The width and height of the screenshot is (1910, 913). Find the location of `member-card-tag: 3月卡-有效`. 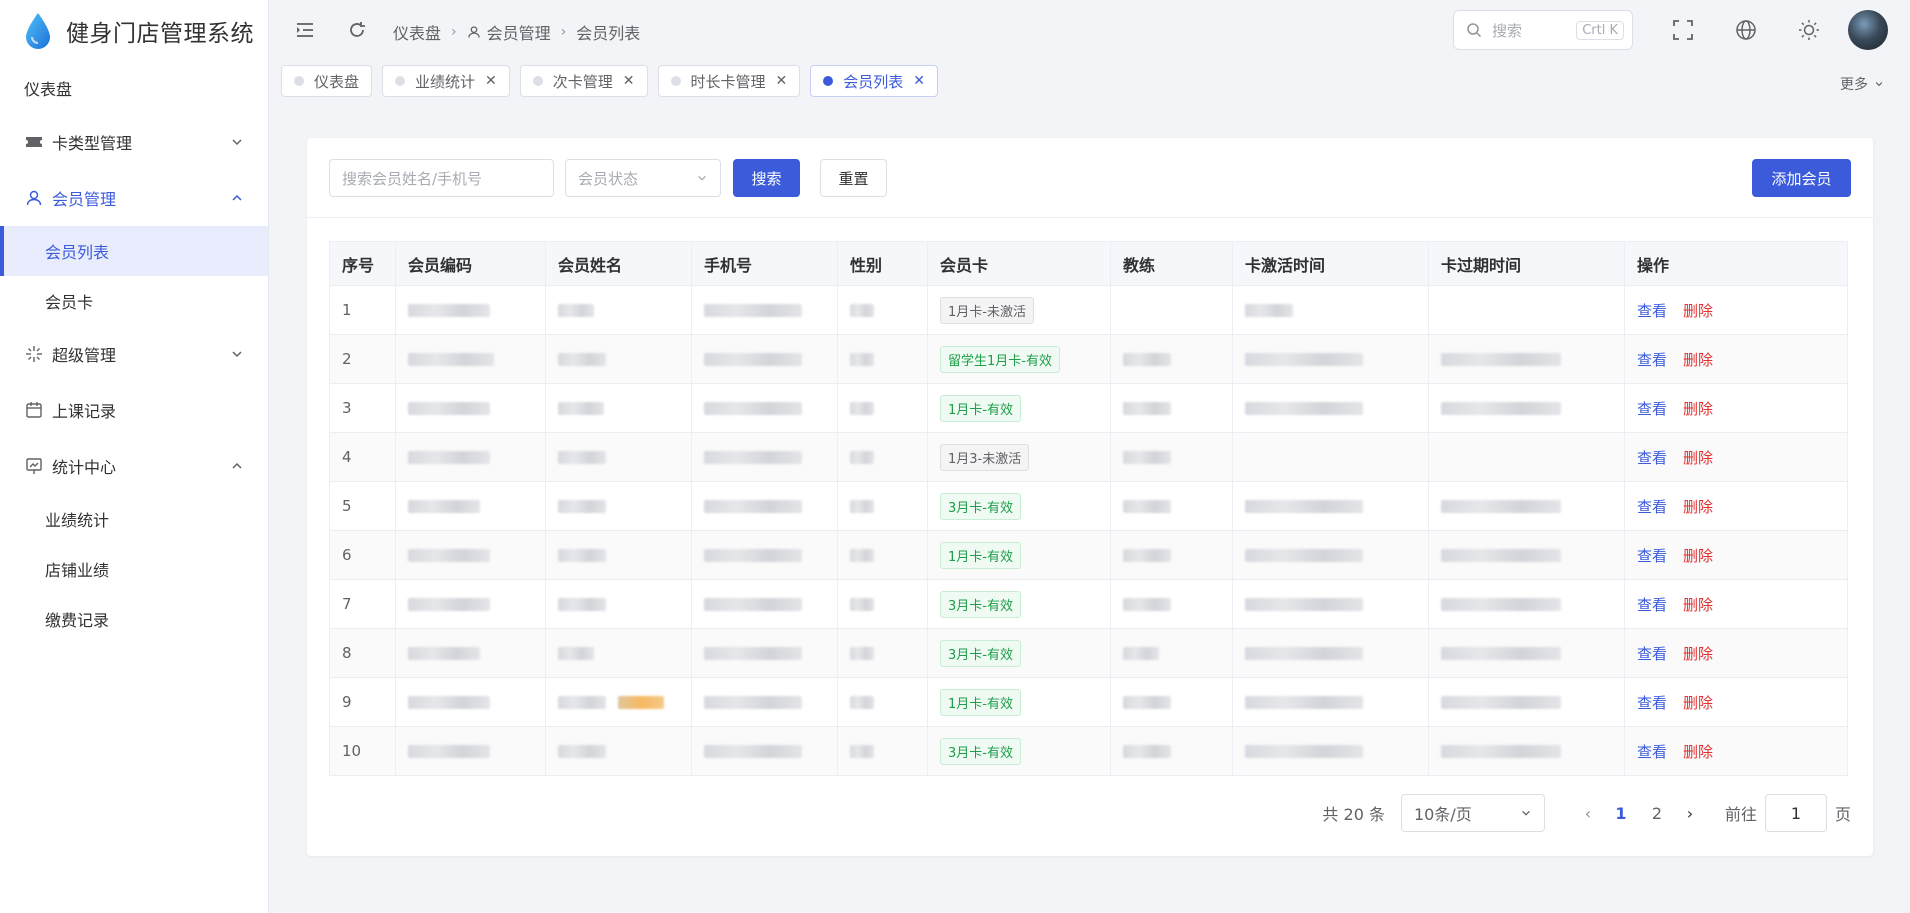

member-card-tag: 3月卡-有效 is located at coordinates (980, 604).